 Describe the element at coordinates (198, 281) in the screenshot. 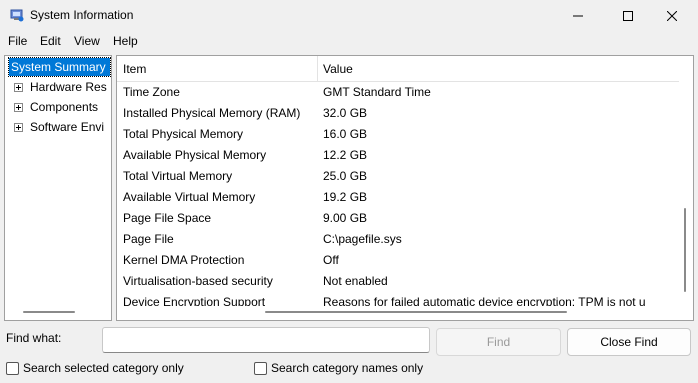

I see `cell-item: Virtualisation-based security` at that location.